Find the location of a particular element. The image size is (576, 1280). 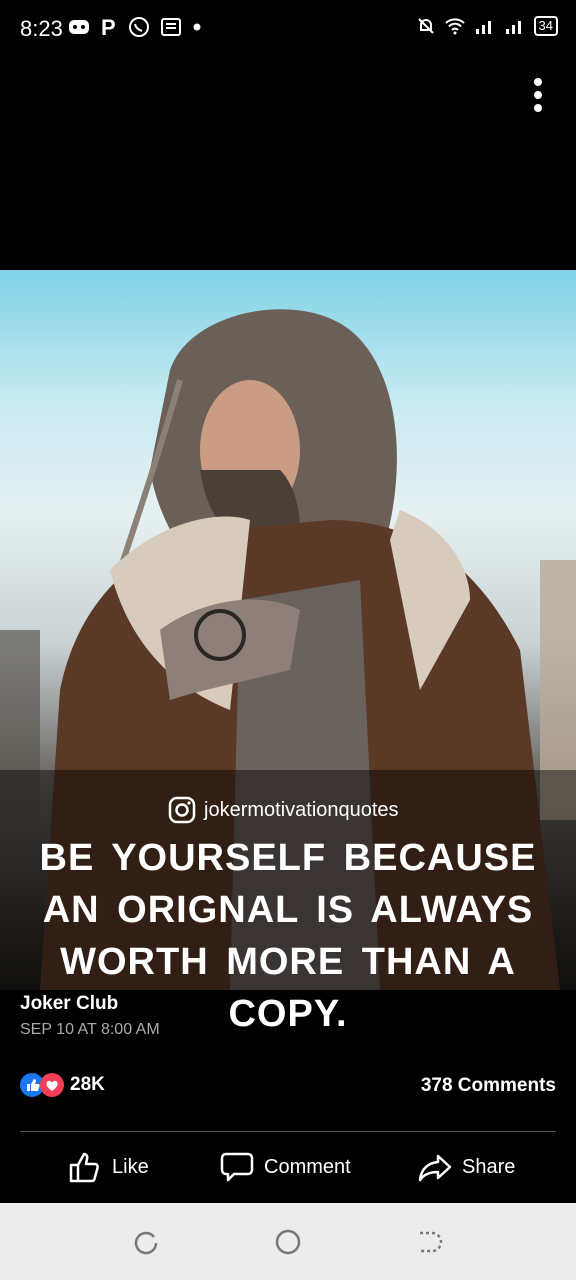

love-reaction-icon is located at coordinates (52, 1085).